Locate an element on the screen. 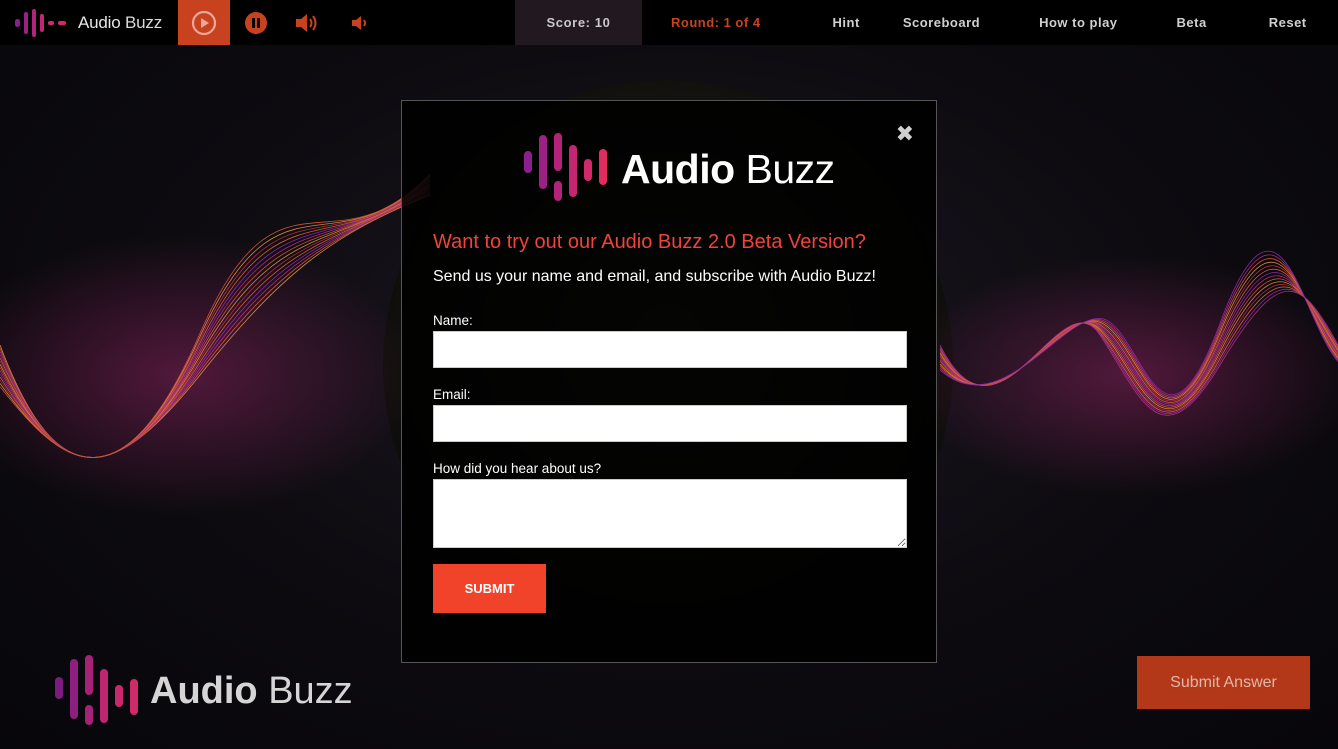  nav-item-beta: Beta is located at coordinates (1192, 22).